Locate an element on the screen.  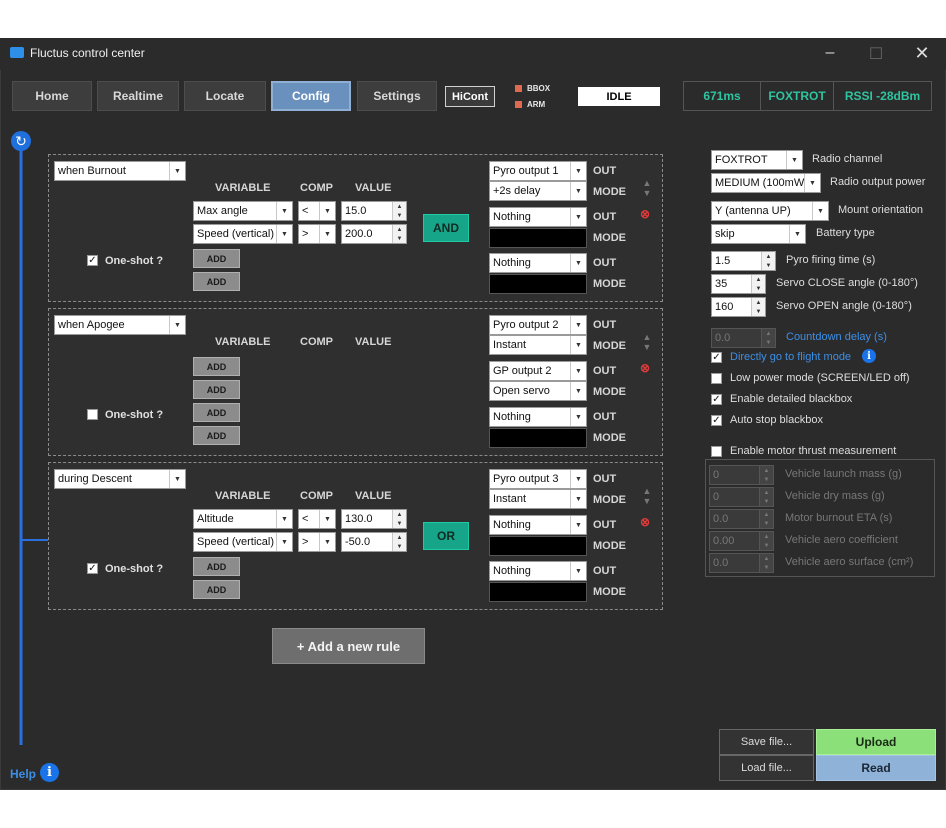
rule-1-mode-3-empty is located at coordinates (538, 284).